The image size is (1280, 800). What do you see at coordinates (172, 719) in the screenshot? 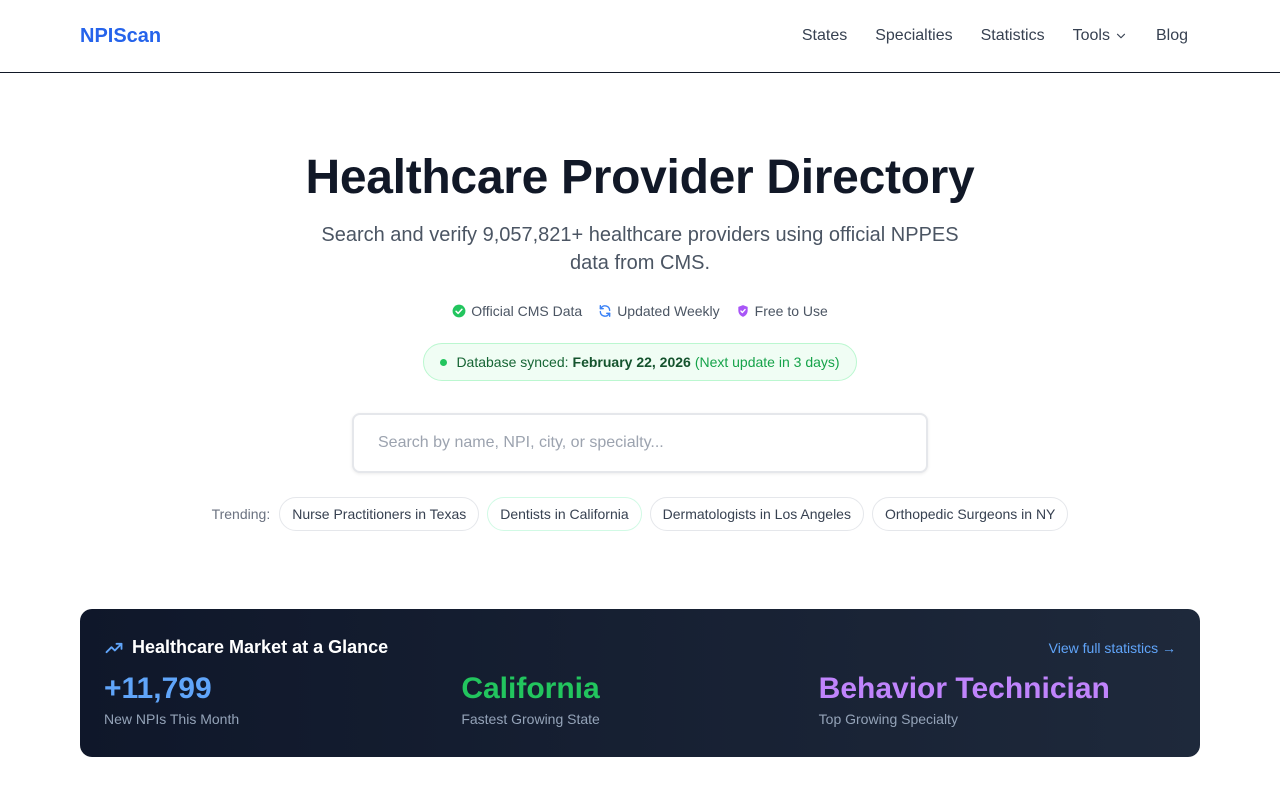
I see `stat-label: New NPIs This Month` at bounding box center [172, 719].